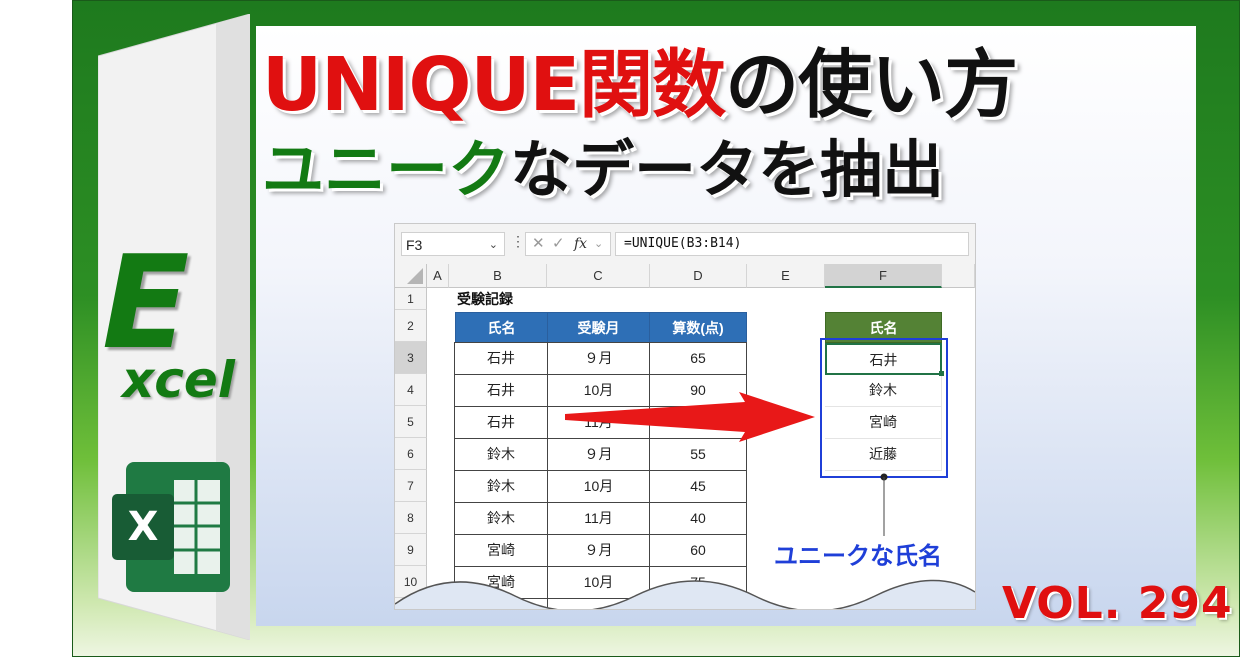  What do you see at coordinates (792, 244) in the screenshot?
I see `formula-input: =UNIQUE(B3:B14)` at bounding box center [792, 244].